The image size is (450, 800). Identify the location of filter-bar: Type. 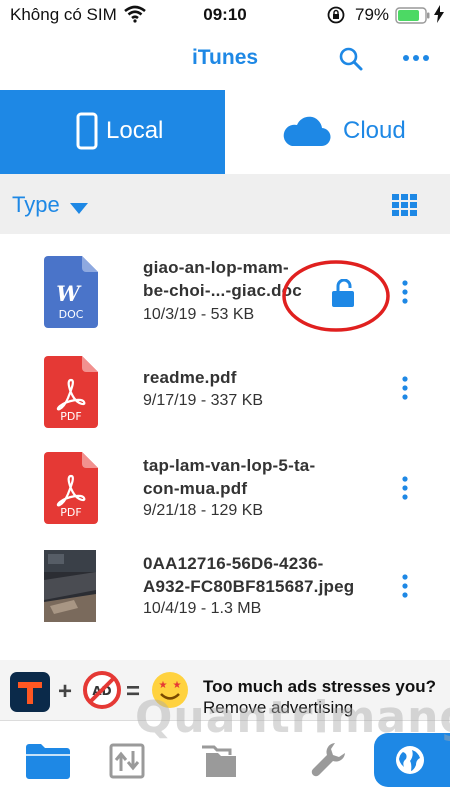
(225, 204).